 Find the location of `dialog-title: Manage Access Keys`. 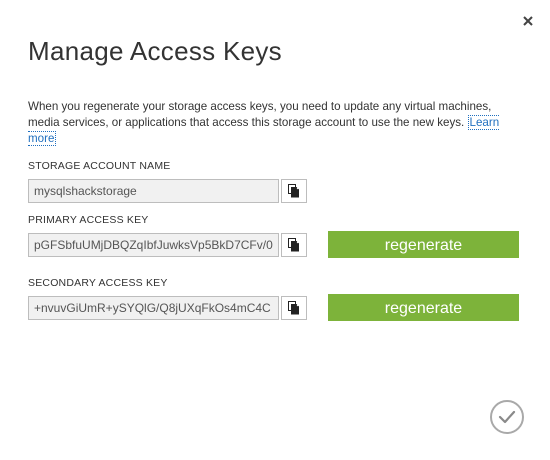

dialog-title: Manage Access Keys is located at coordinates (155, 51).